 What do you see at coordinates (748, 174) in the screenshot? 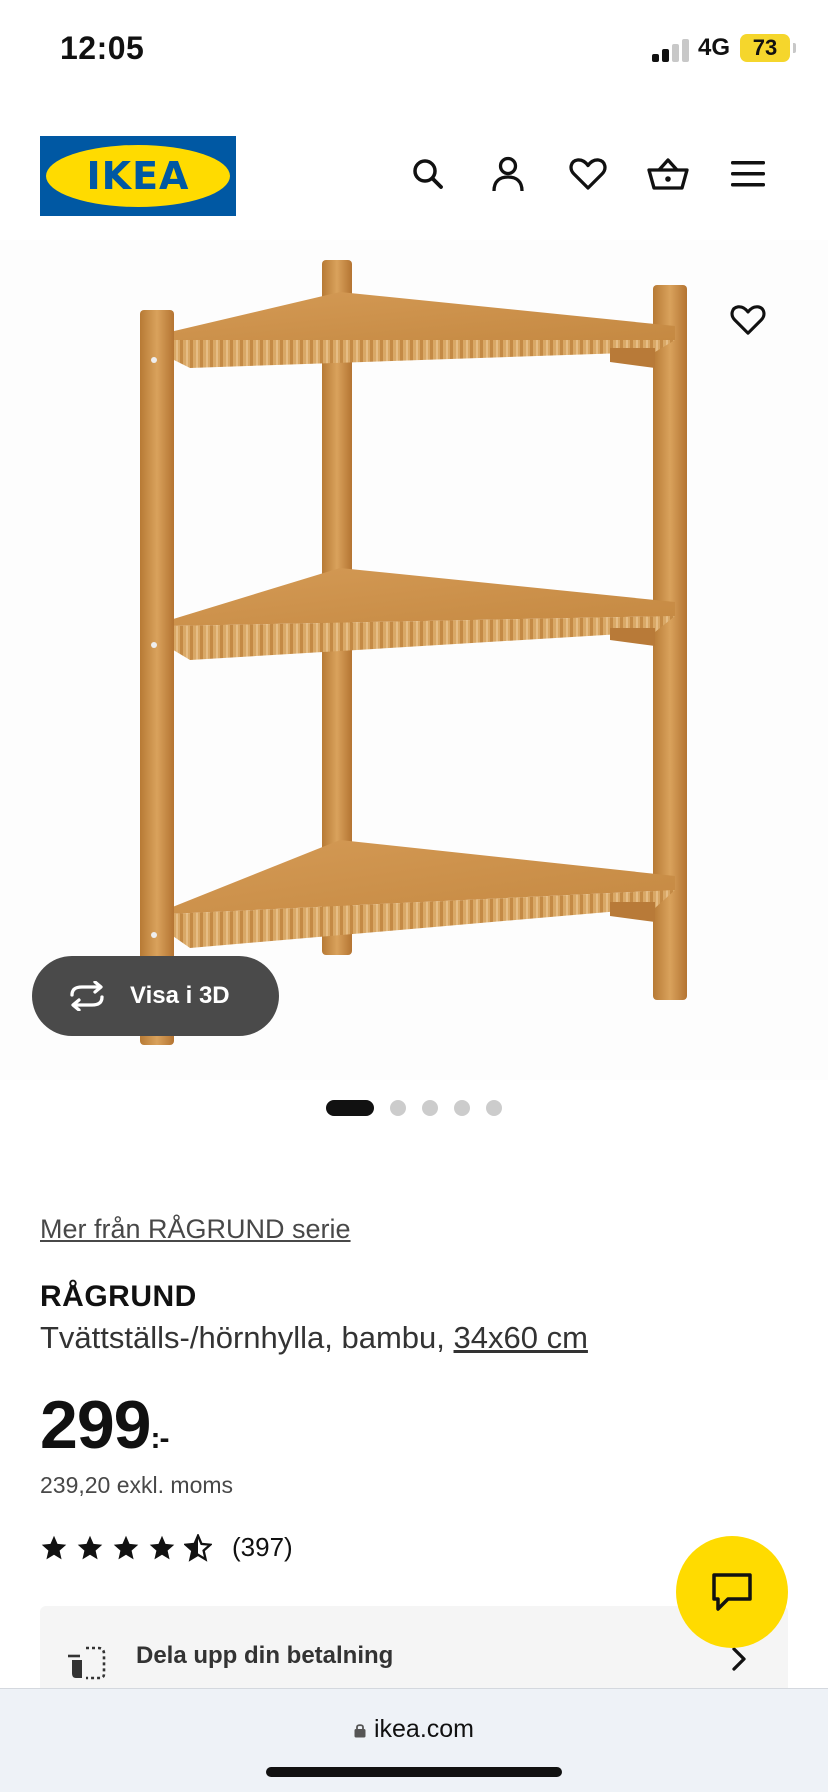
I see `menu-icon` at bounding box center [748, 174].